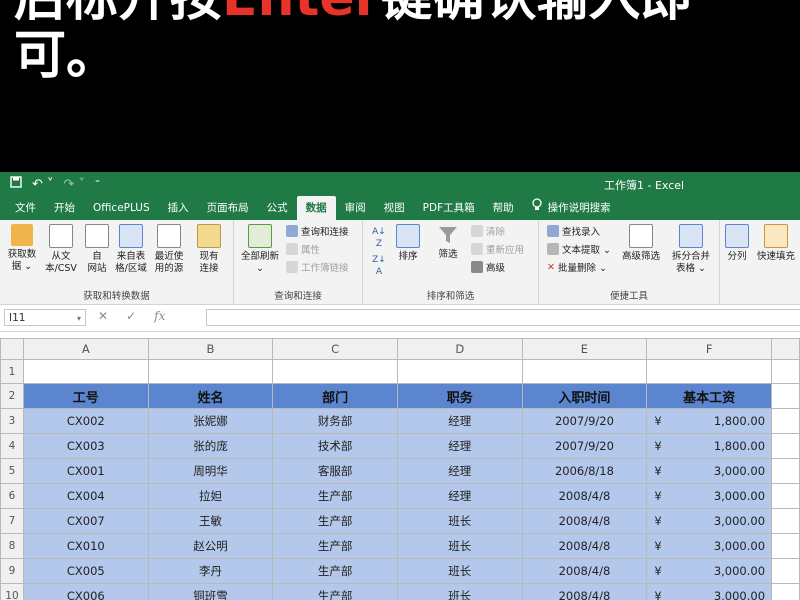 The width and height of the screenshot is (800, 600). Describe the element at coordinates (12, 396) in the screenshot. I see `row-header: 2` at that location.